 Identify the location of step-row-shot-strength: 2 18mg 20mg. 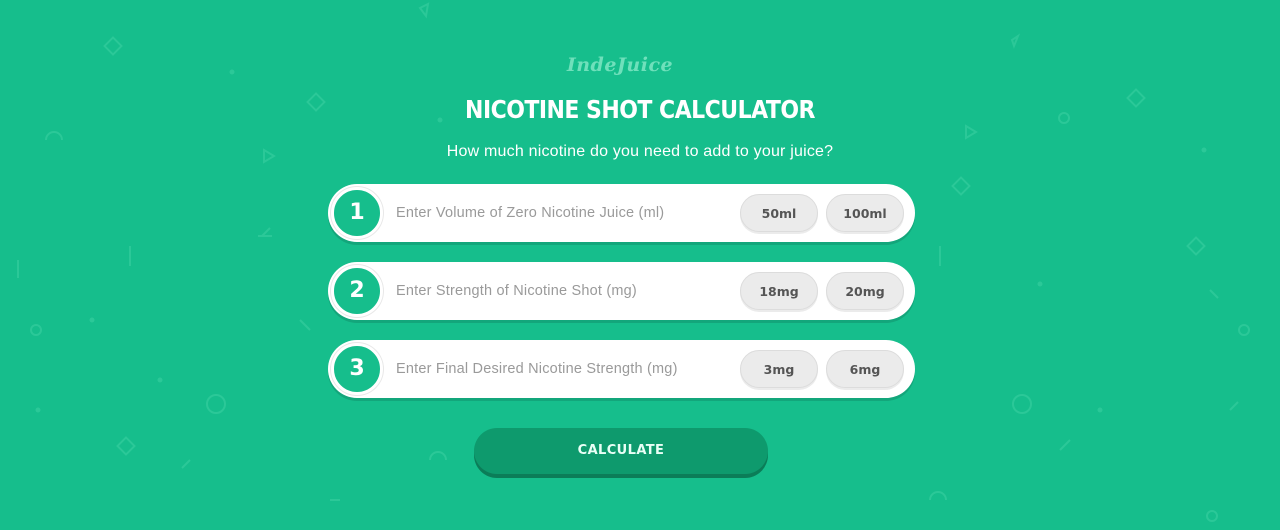
(621, 291).